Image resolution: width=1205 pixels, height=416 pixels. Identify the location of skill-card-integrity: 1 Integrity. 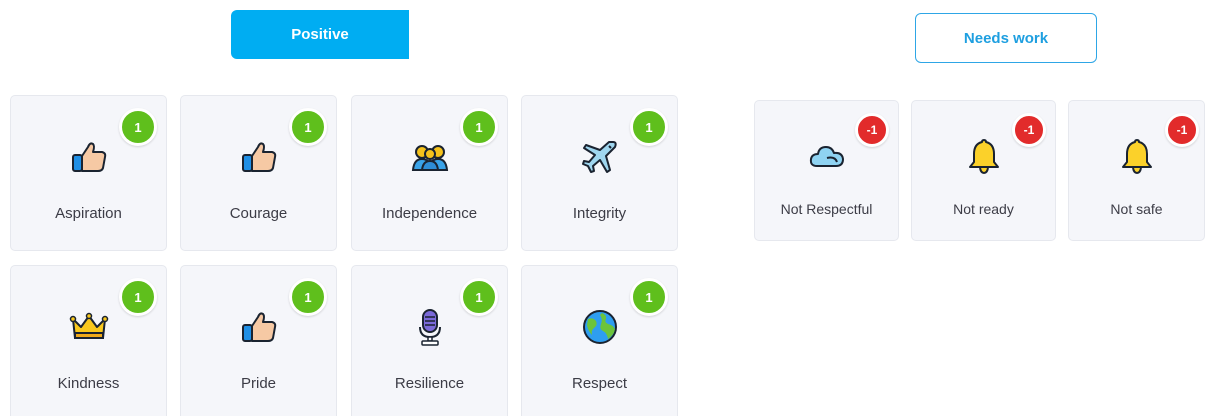
(599, 173).